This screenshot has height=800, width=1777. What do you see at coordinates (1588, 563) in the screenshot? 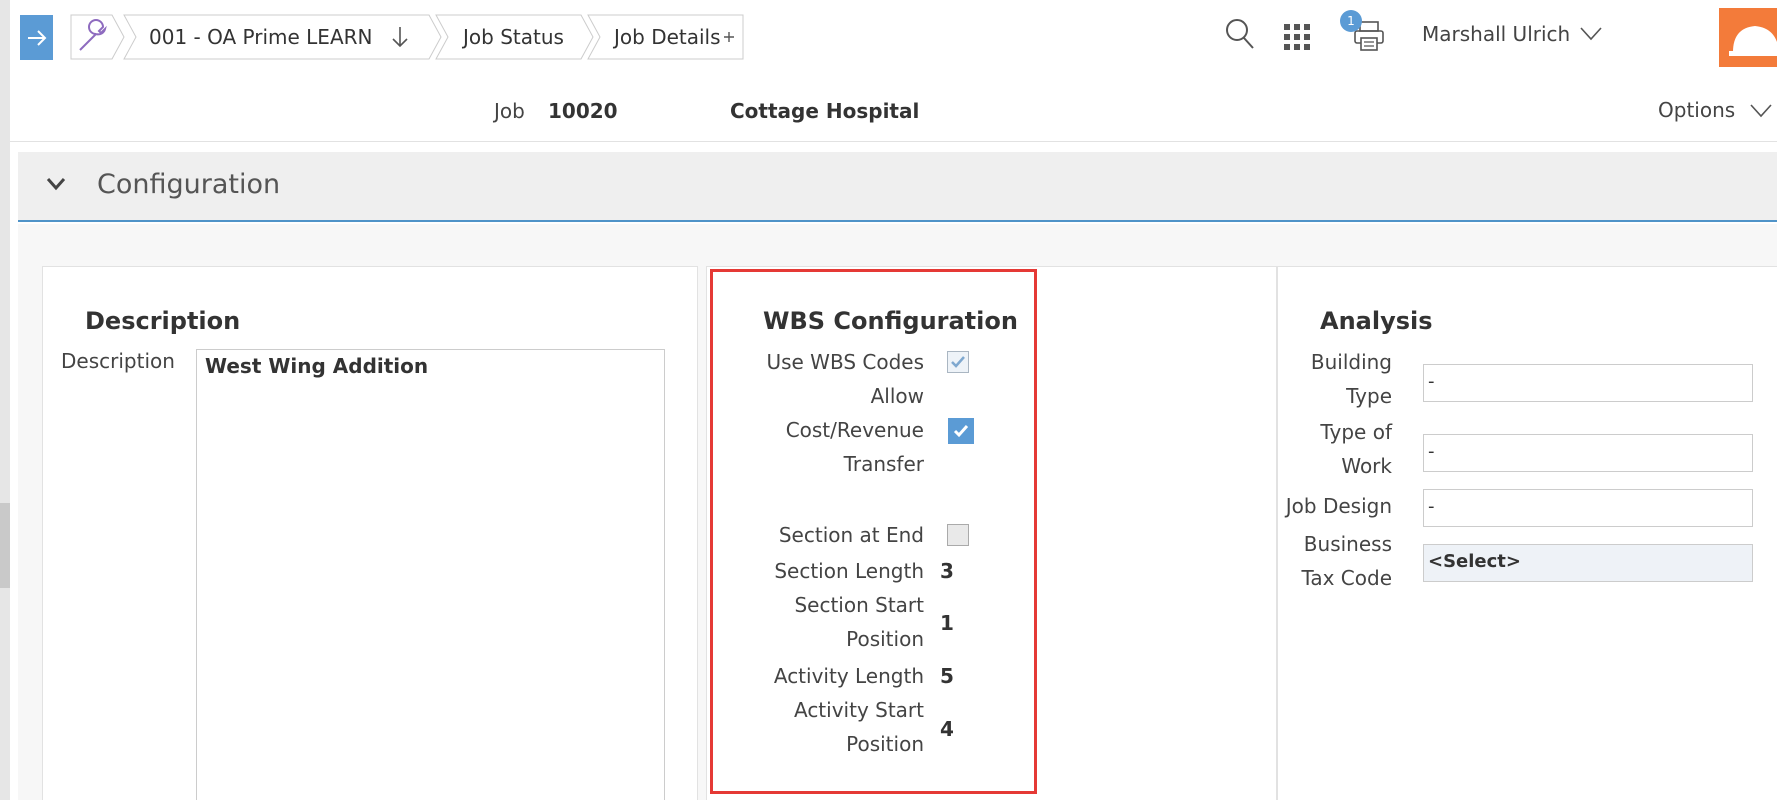
I see `business-tax-code-select: <Select>` at bounding box center [1588, 563].